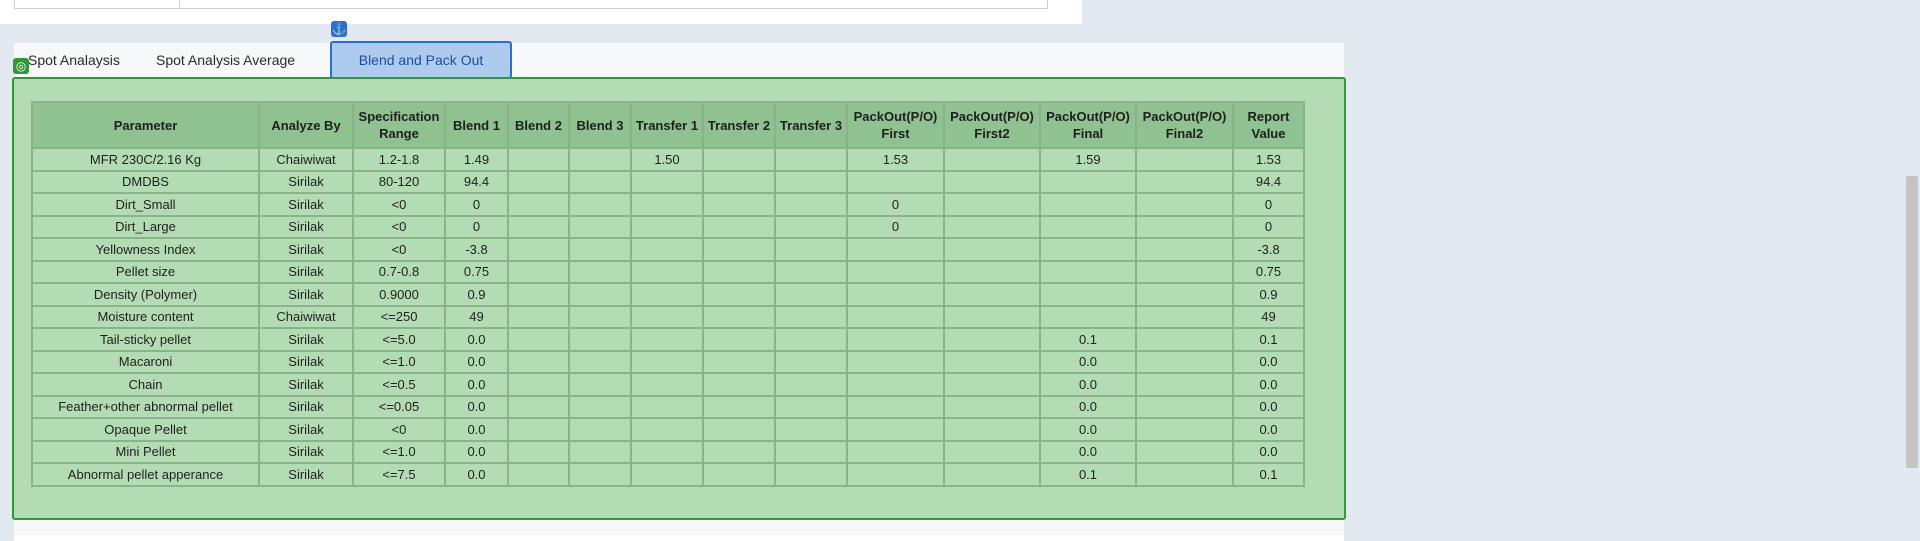 The image size is (1920, 541). What do you see at coordinates (668, 204) in the screenshot?
I see `table-row: Dirt_Small Sirilak <0 0 0 0` at bounding box center [668, 204].